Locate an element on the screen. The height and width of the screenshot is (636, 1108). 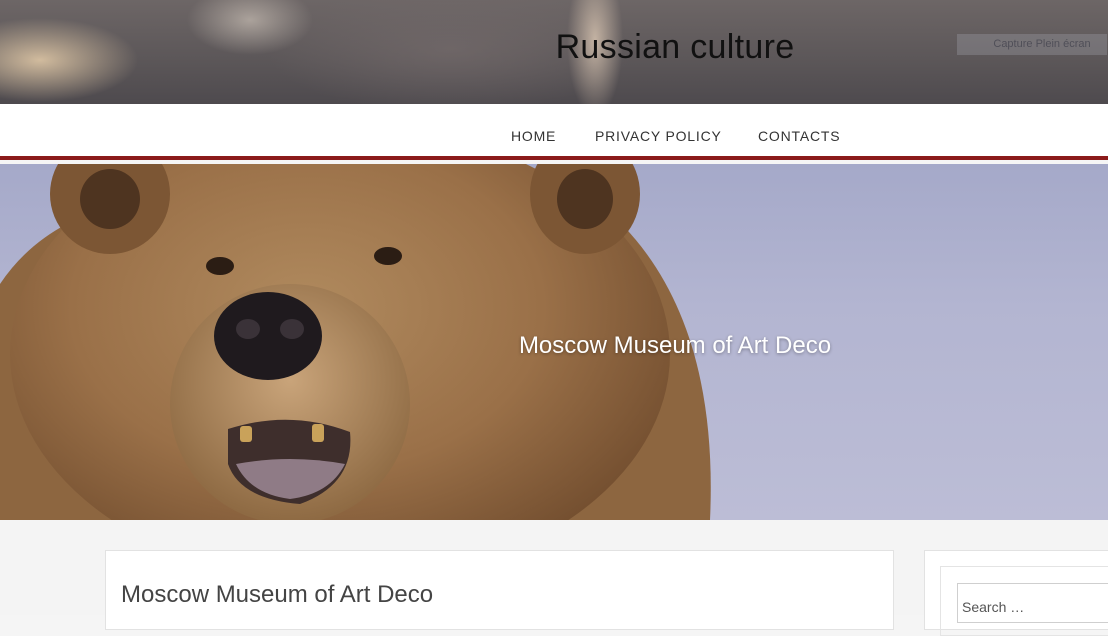
search-form is located at coordinates (1024, 601).